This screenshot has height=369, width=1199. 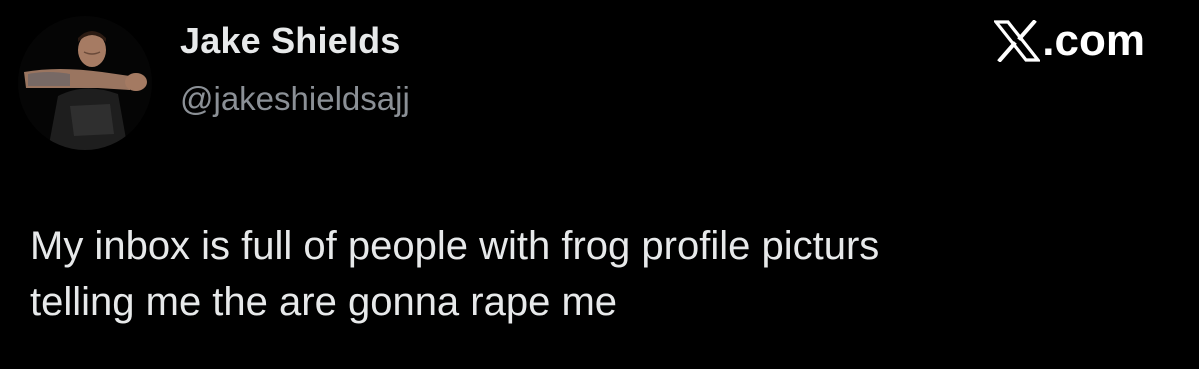 I want to click on brand-domain-text: .com, so click(x=1093, y=40).